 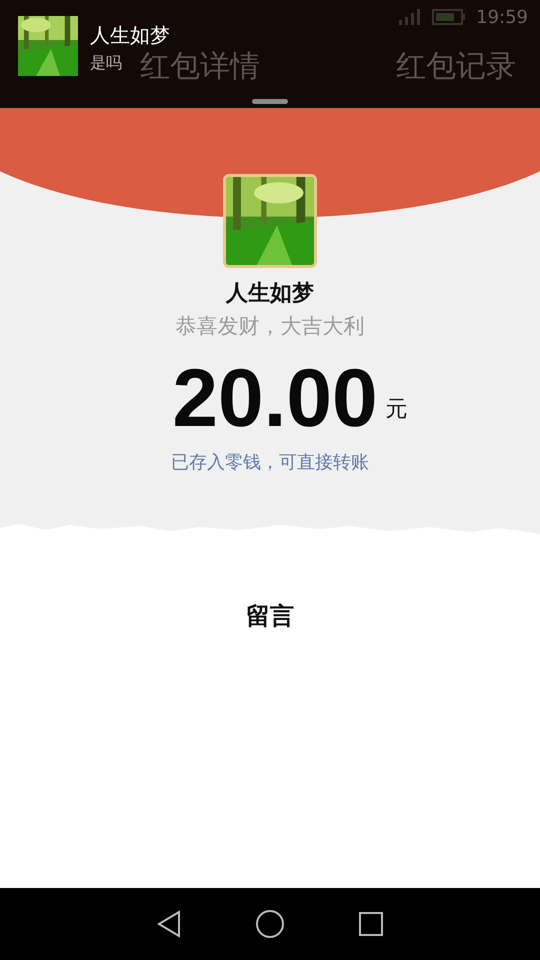 I want to click on recents-icon, so click(x=371, y=924).